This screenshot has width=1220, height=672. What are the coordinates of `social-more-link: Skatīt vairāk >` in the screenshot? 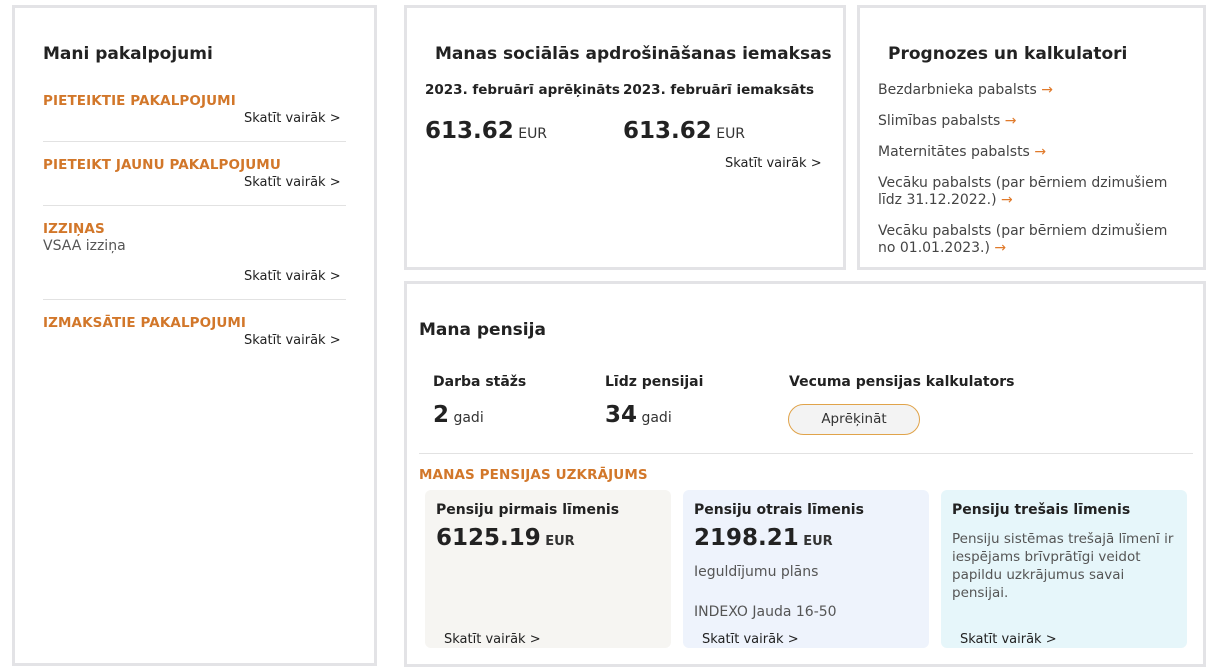 It's located at (773, 163).